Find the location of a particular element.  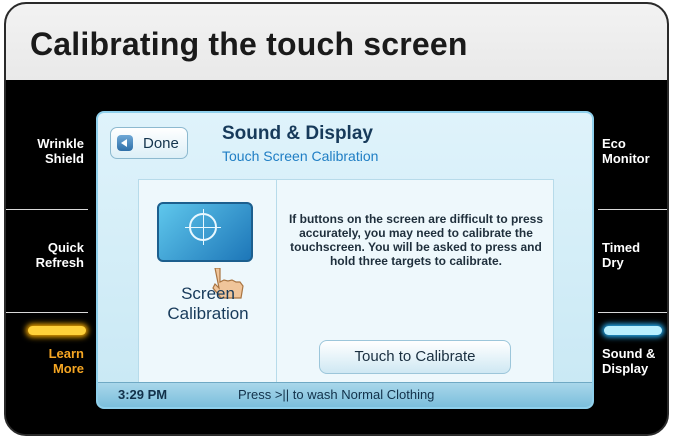

back-arrow-icon is located at coordinates (125, 143).